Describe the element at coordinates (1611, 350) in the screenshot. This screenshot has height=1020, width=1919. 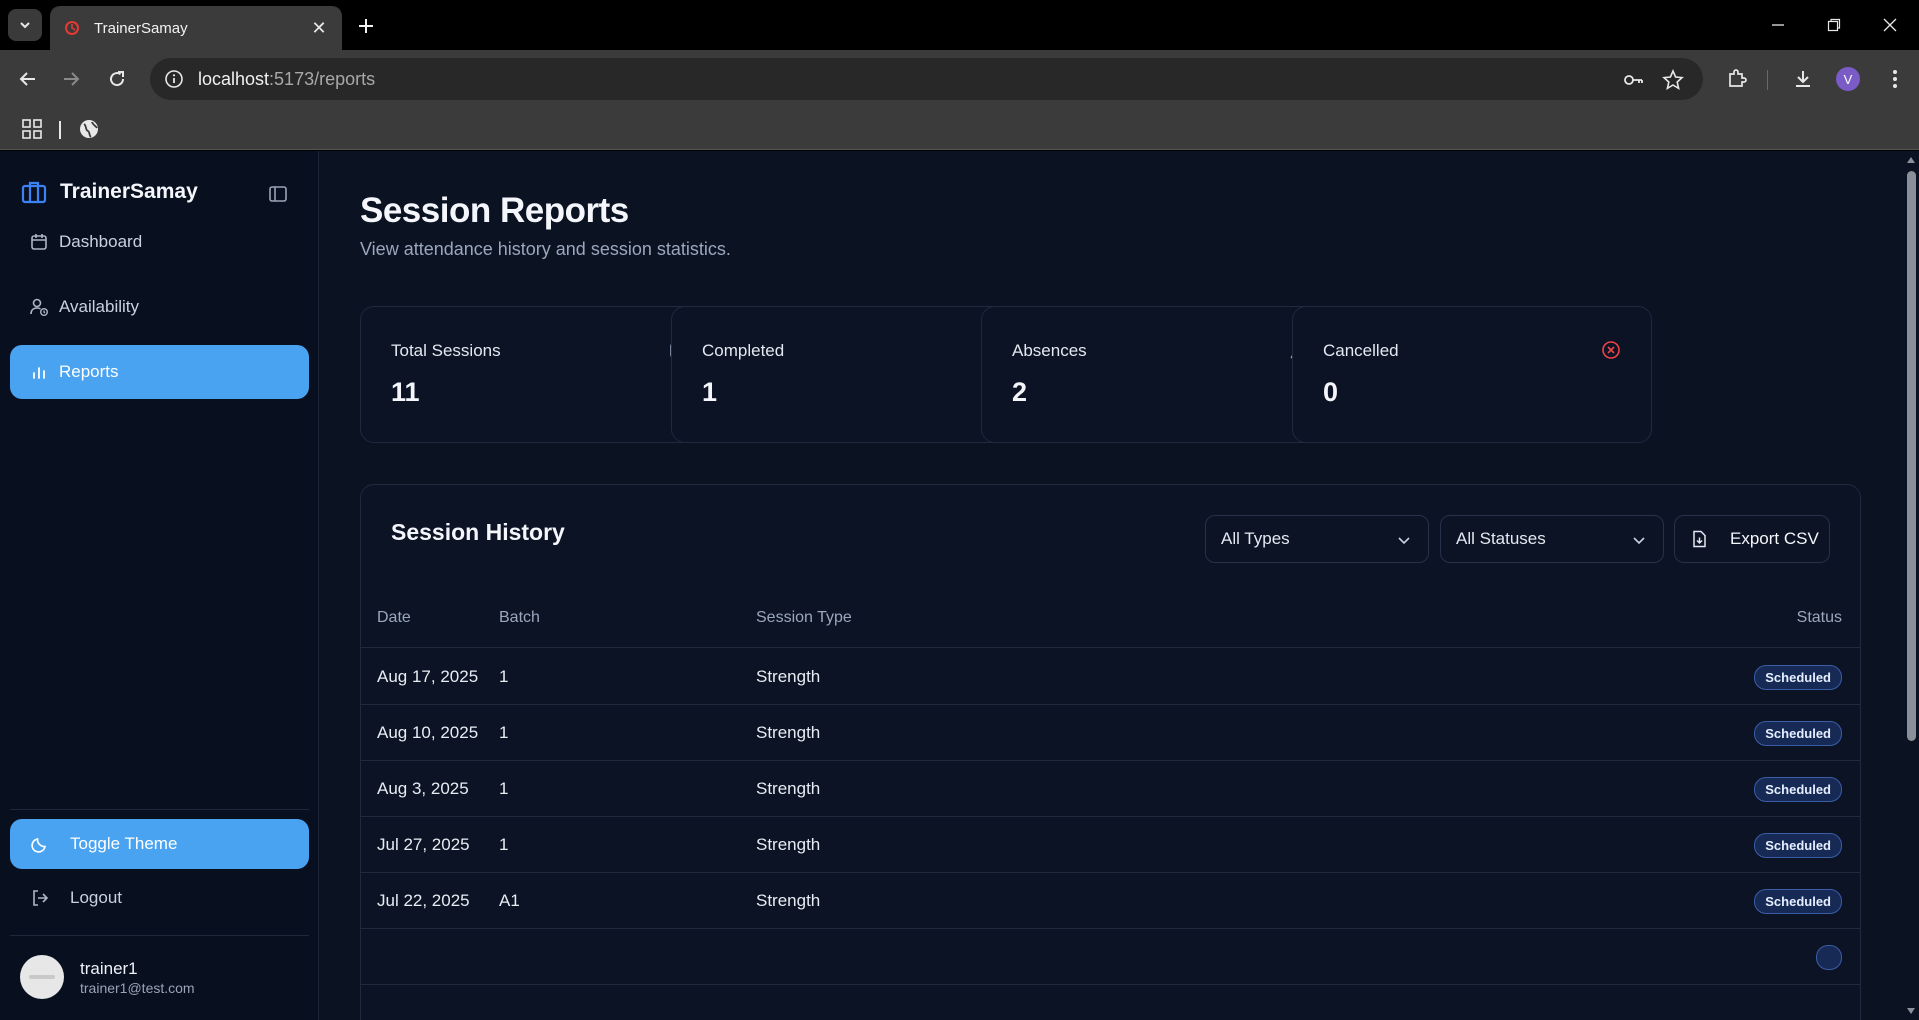
I see `x-circle-icon` at that location.